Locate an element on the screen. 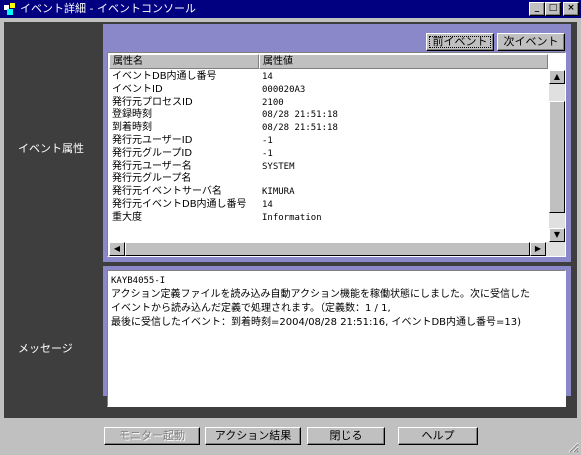 Image resolution: width=581 pixels, height=455 pixels. table-row: 登録時刻 08/28 21:51:18 is located at coordinates (329, 115).